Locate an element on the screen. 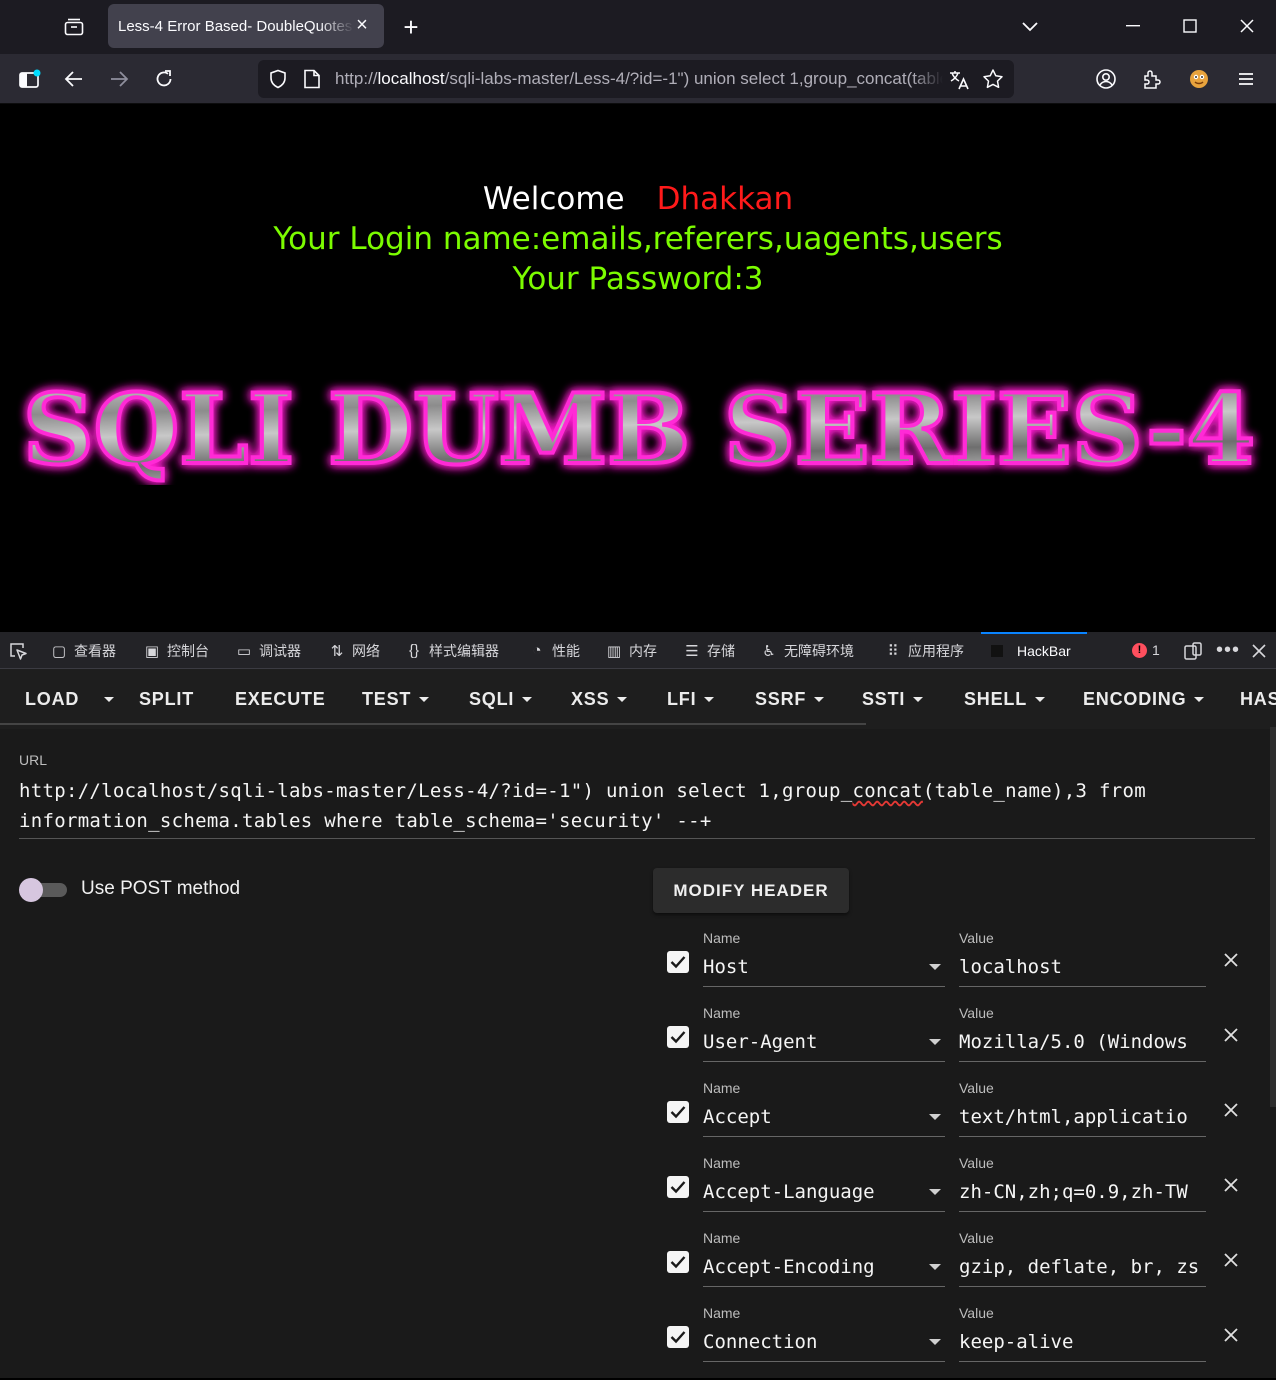  menu-icon is located at coordinates (1246, 79).